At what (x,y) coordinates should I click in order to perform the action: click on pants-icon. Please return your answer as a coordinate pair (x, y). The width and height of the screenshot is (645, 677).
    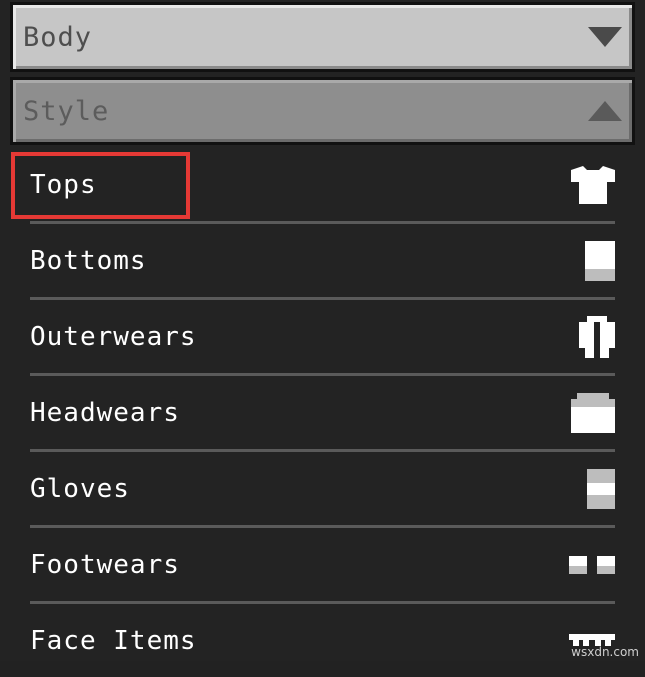
    Looking at the image, I should click on (600, 260).